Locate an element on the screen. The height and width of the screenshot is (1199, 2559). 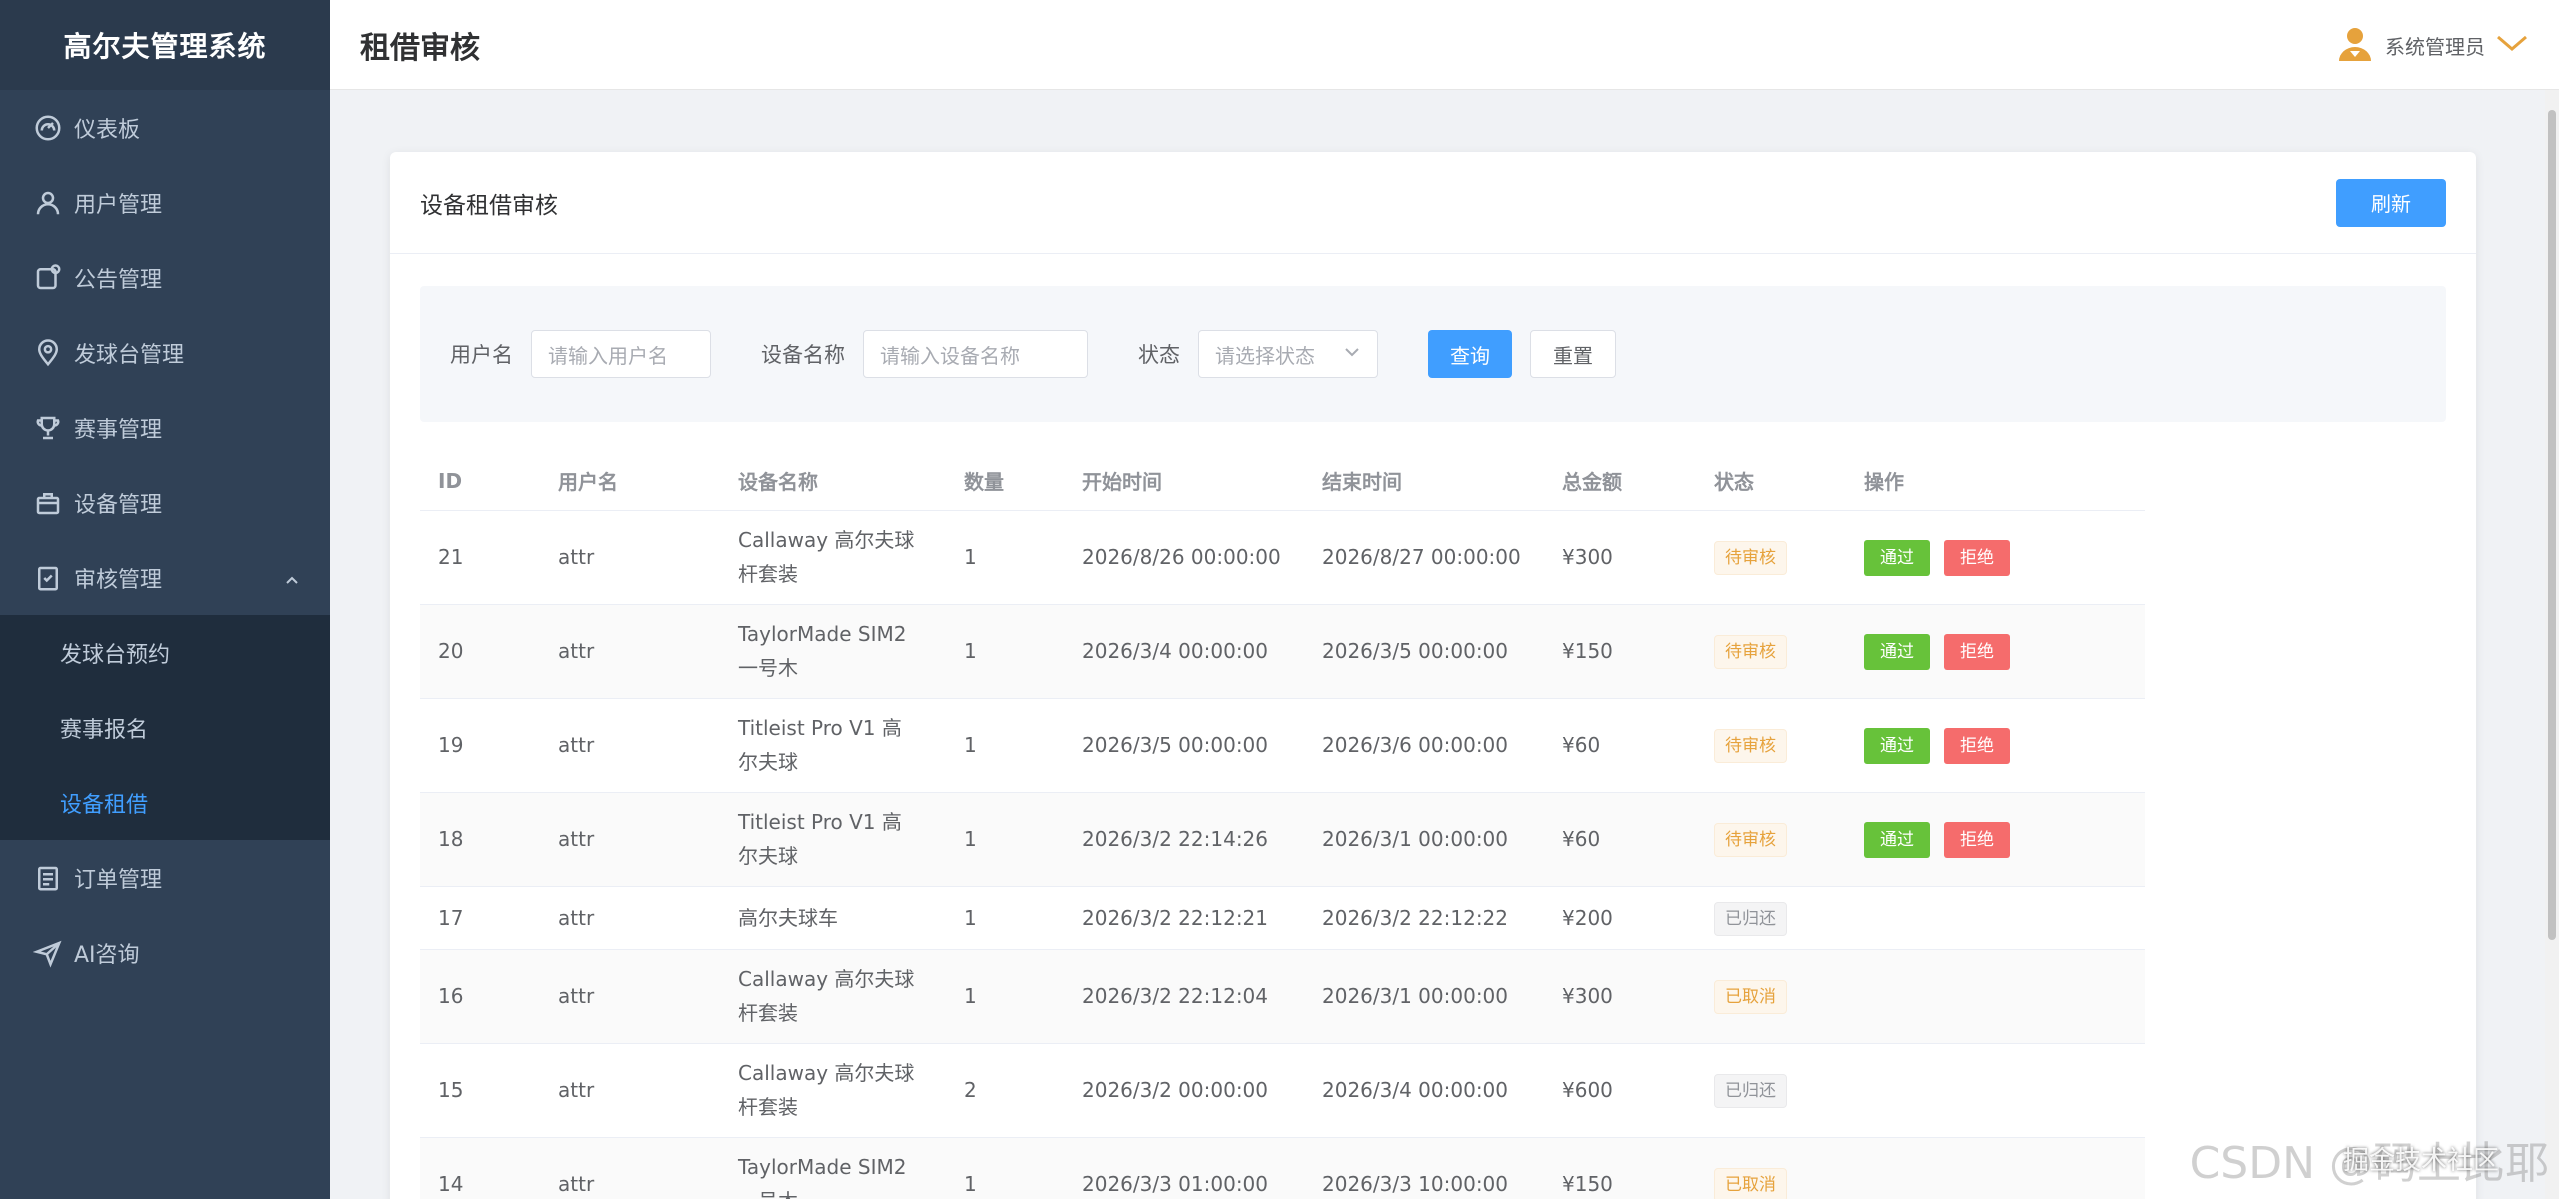
column-header: 总金额 is located at coordinates (1620, 481).